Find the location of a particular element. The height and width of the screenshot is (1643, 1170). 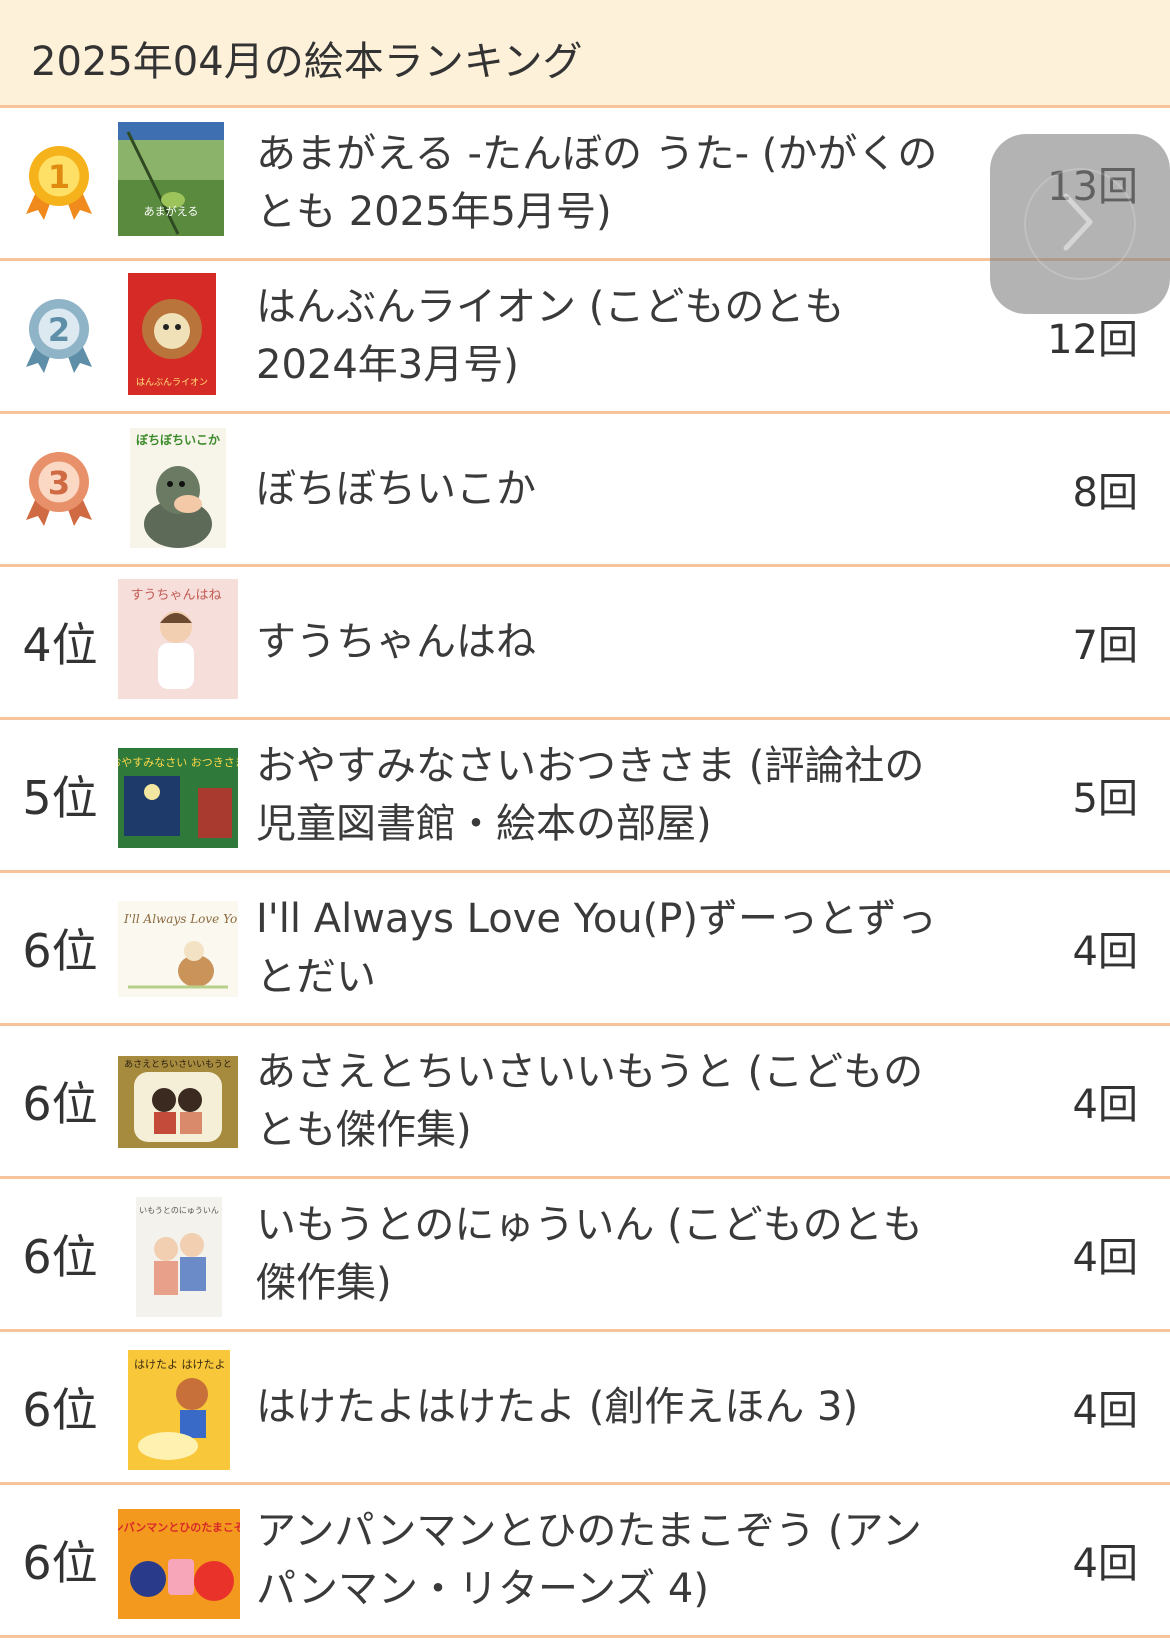

book-cover: I'll Always Love You is located at coordinates (178, 949).